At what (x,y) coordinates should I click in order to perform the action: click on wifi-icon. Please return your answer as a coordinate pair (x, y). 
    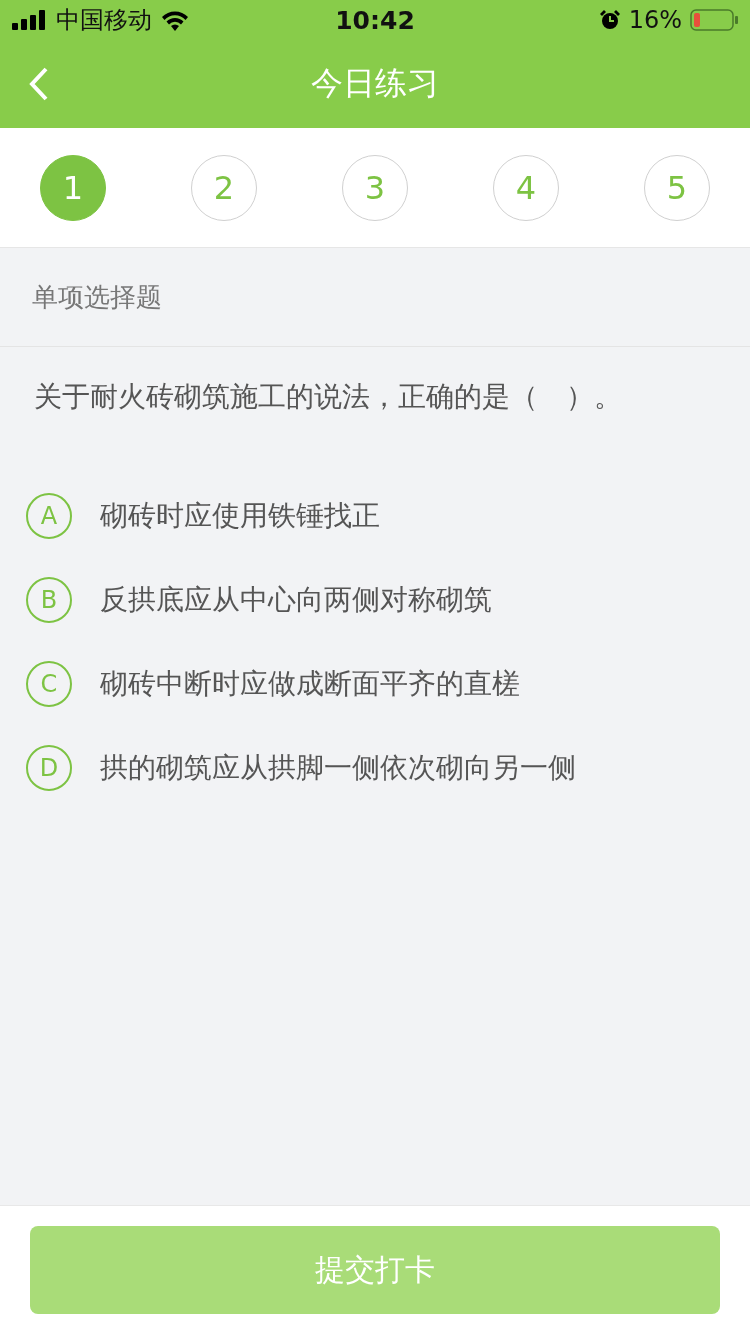
    Looking at the image, I should click on (175, 20).